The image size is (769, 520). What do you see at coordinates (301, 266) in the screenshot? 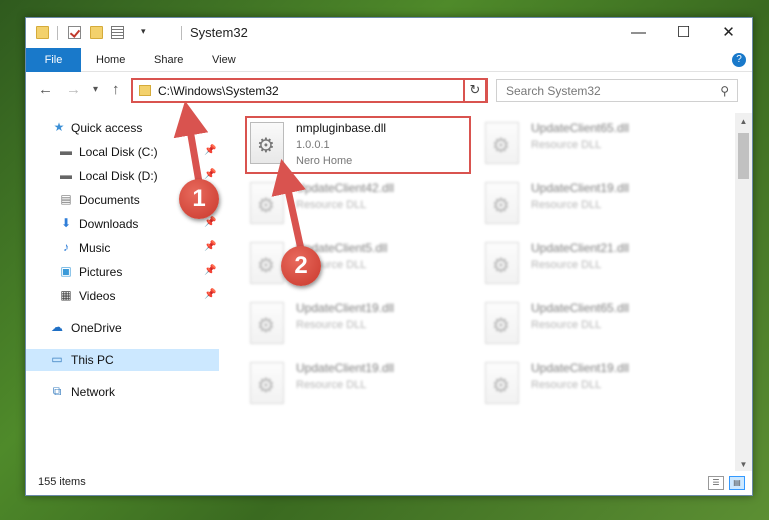
I see `step-badge-2: 2` at bounding box center [301, 266].